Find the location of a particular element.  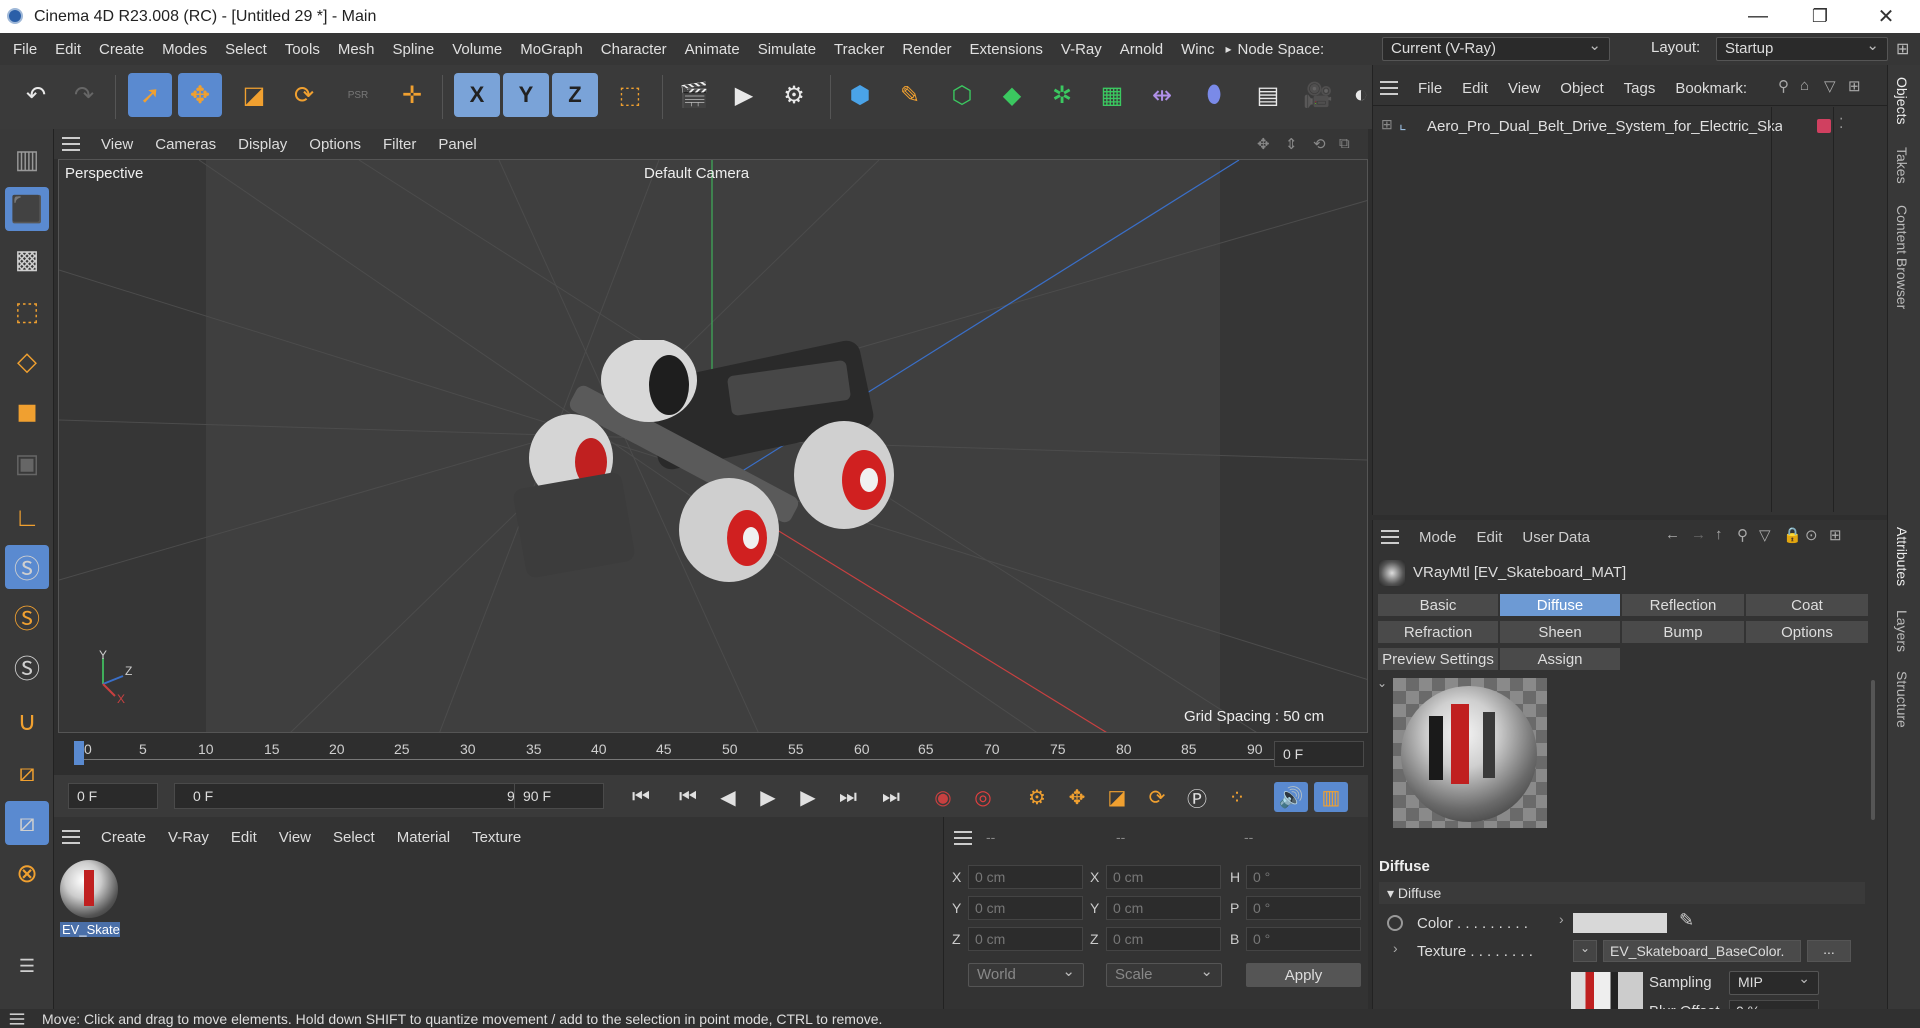

coordinate-scale-select: Scale is located at coordinates (1164, 974).